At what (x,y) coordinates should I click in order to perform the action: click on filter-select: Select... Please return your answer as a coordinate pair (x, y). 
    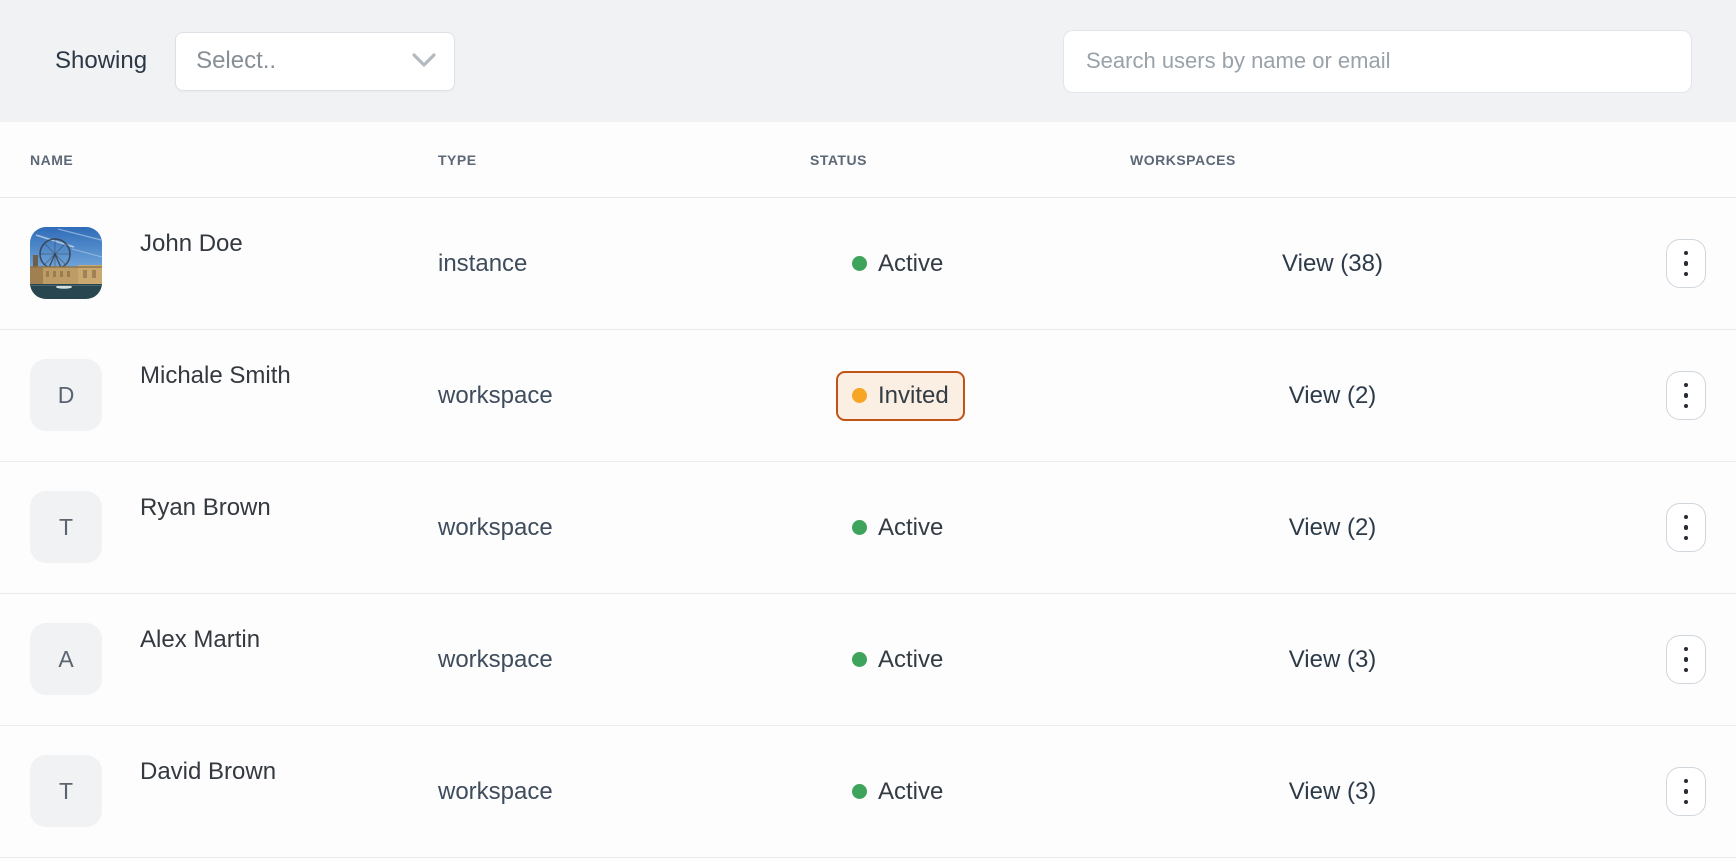
    Looking at the image, I should click on (315, 61).